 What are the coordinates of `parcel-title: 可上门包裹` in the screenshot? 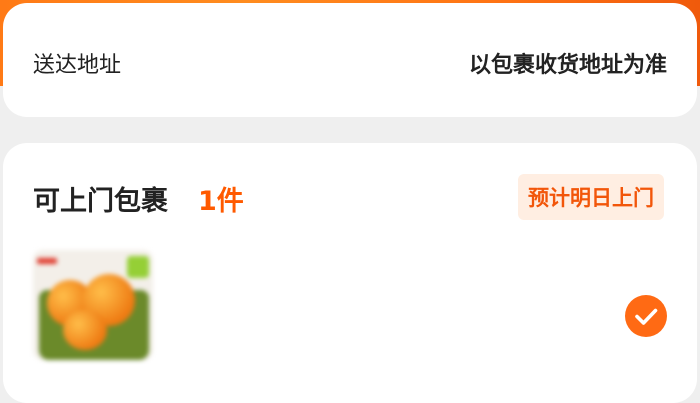 It's located at (100, 201).